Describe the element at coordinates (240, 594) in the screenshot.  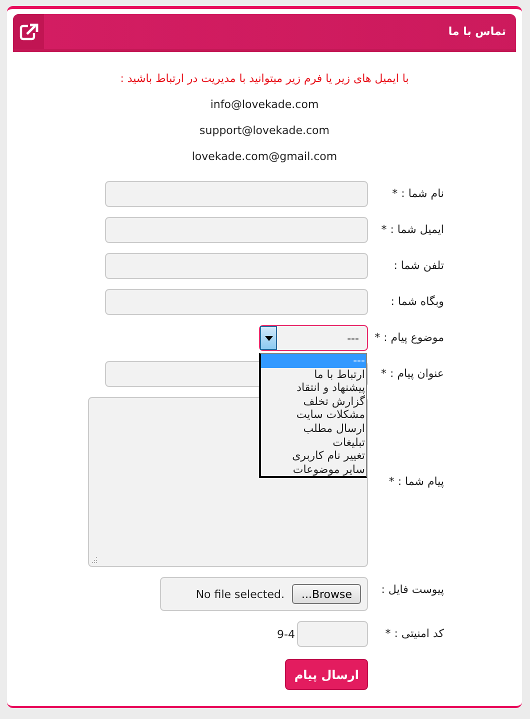
I see `file-status: No file selected.` at that location.